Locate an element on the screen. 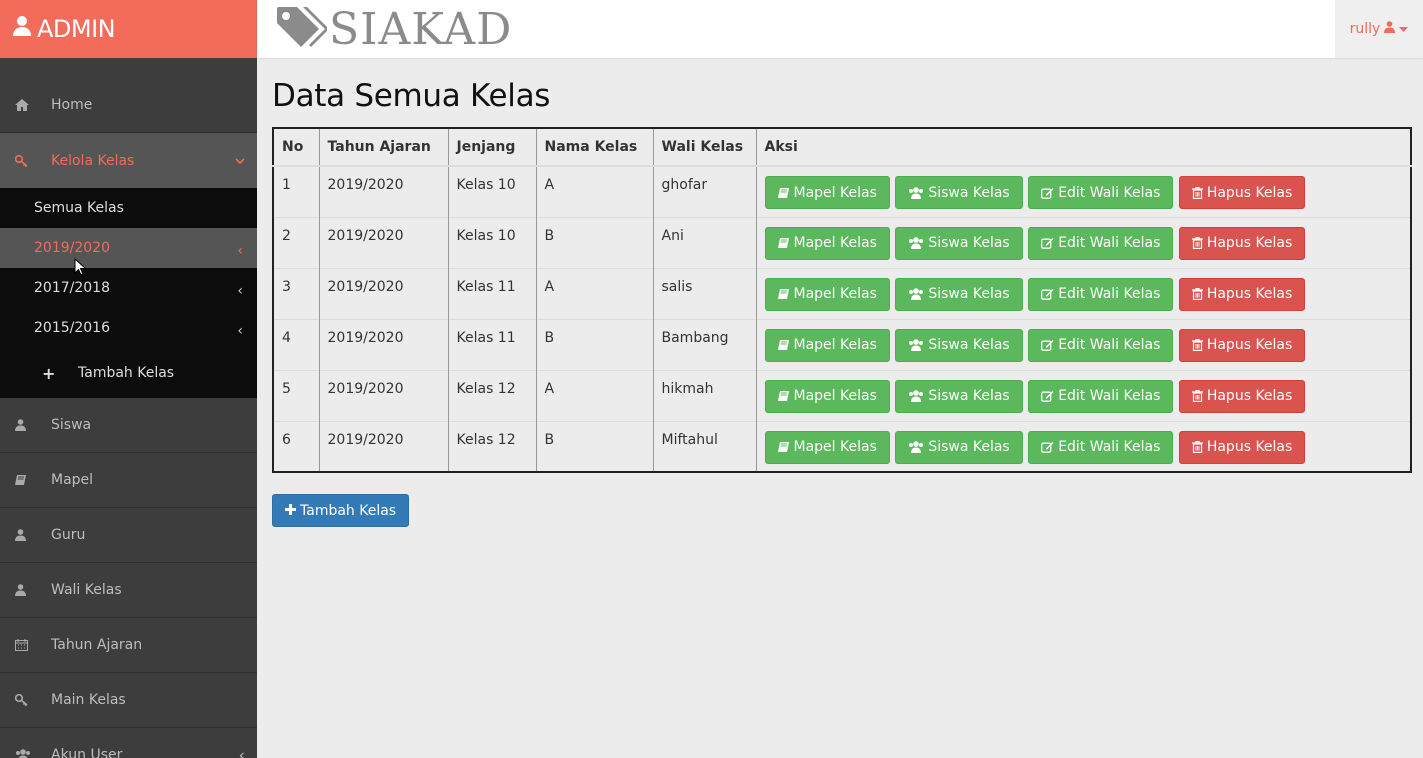 Image resolution: width=1423 pixels, height=758 pixels. sidebar-item-label: Guru is located at coordinates (68, 535).